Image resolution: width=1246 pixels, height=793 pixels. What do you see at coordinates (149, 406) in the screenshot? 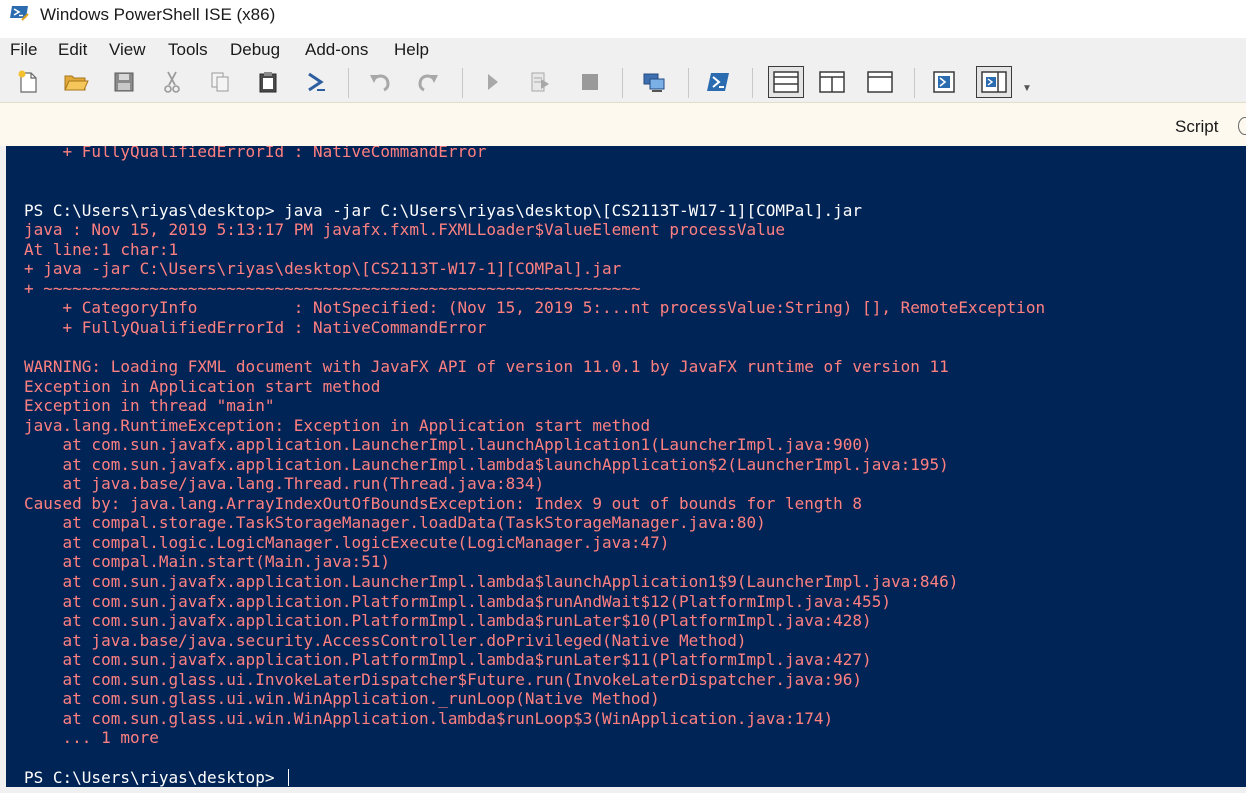
I see `console-line: Exception in thread "main"` at bounding box center [149, 406].